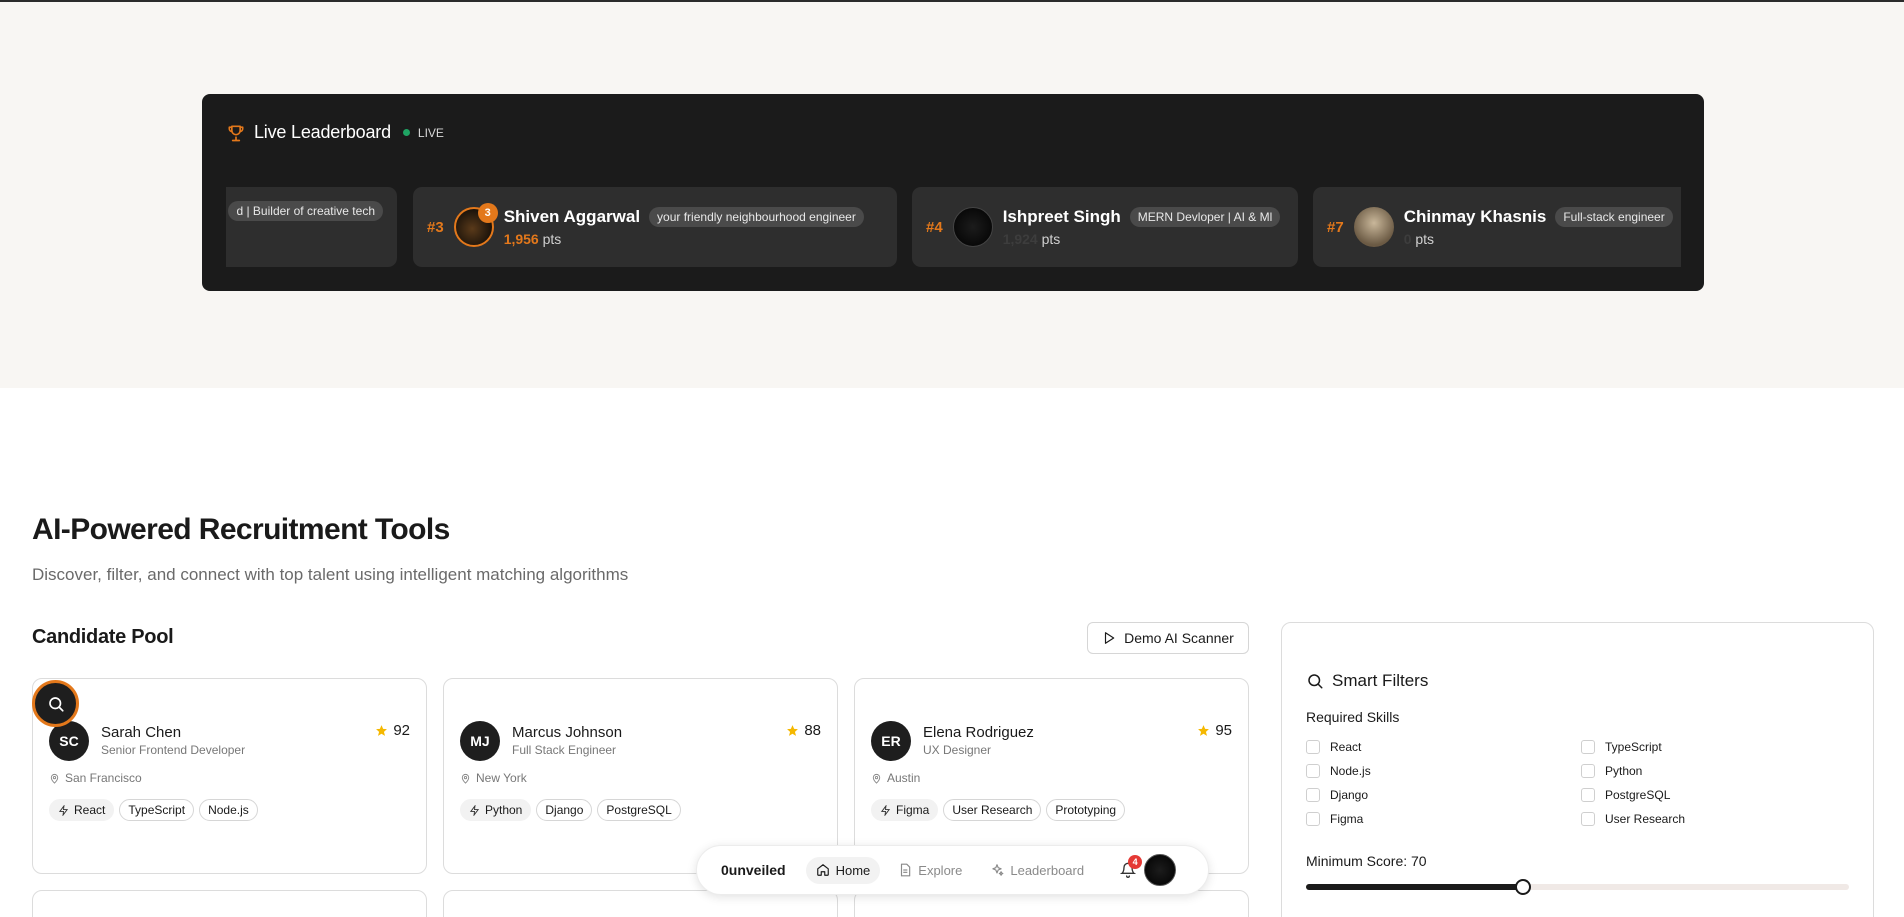 The width and height of the screenshot is (1904, 917). Describe the element at coordinates (1614, 217) in the screenshot. I see `leaderboard-tag: Full-stack engineer` at that location.